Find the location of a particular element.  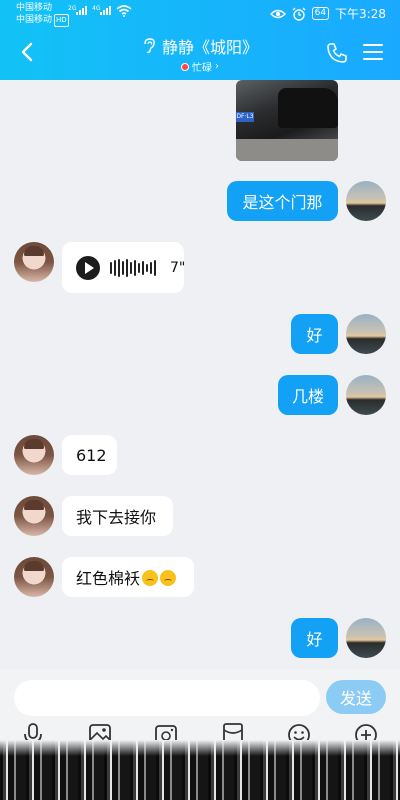

message-bubble-incoming: 红色棉袄 is located at coordinates (128, 577).